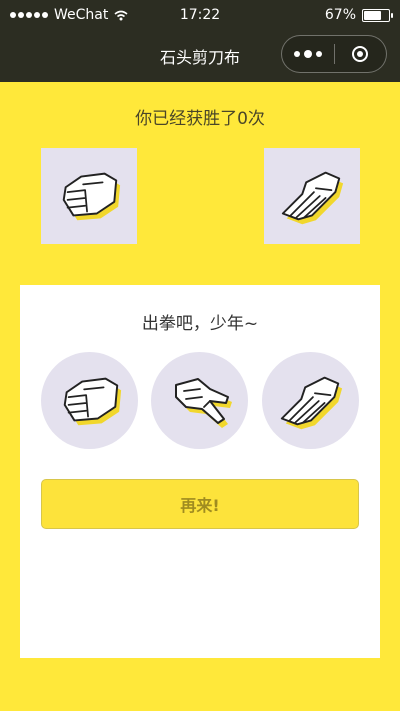  I want to click on paper-choice-button, so click(310, 400).